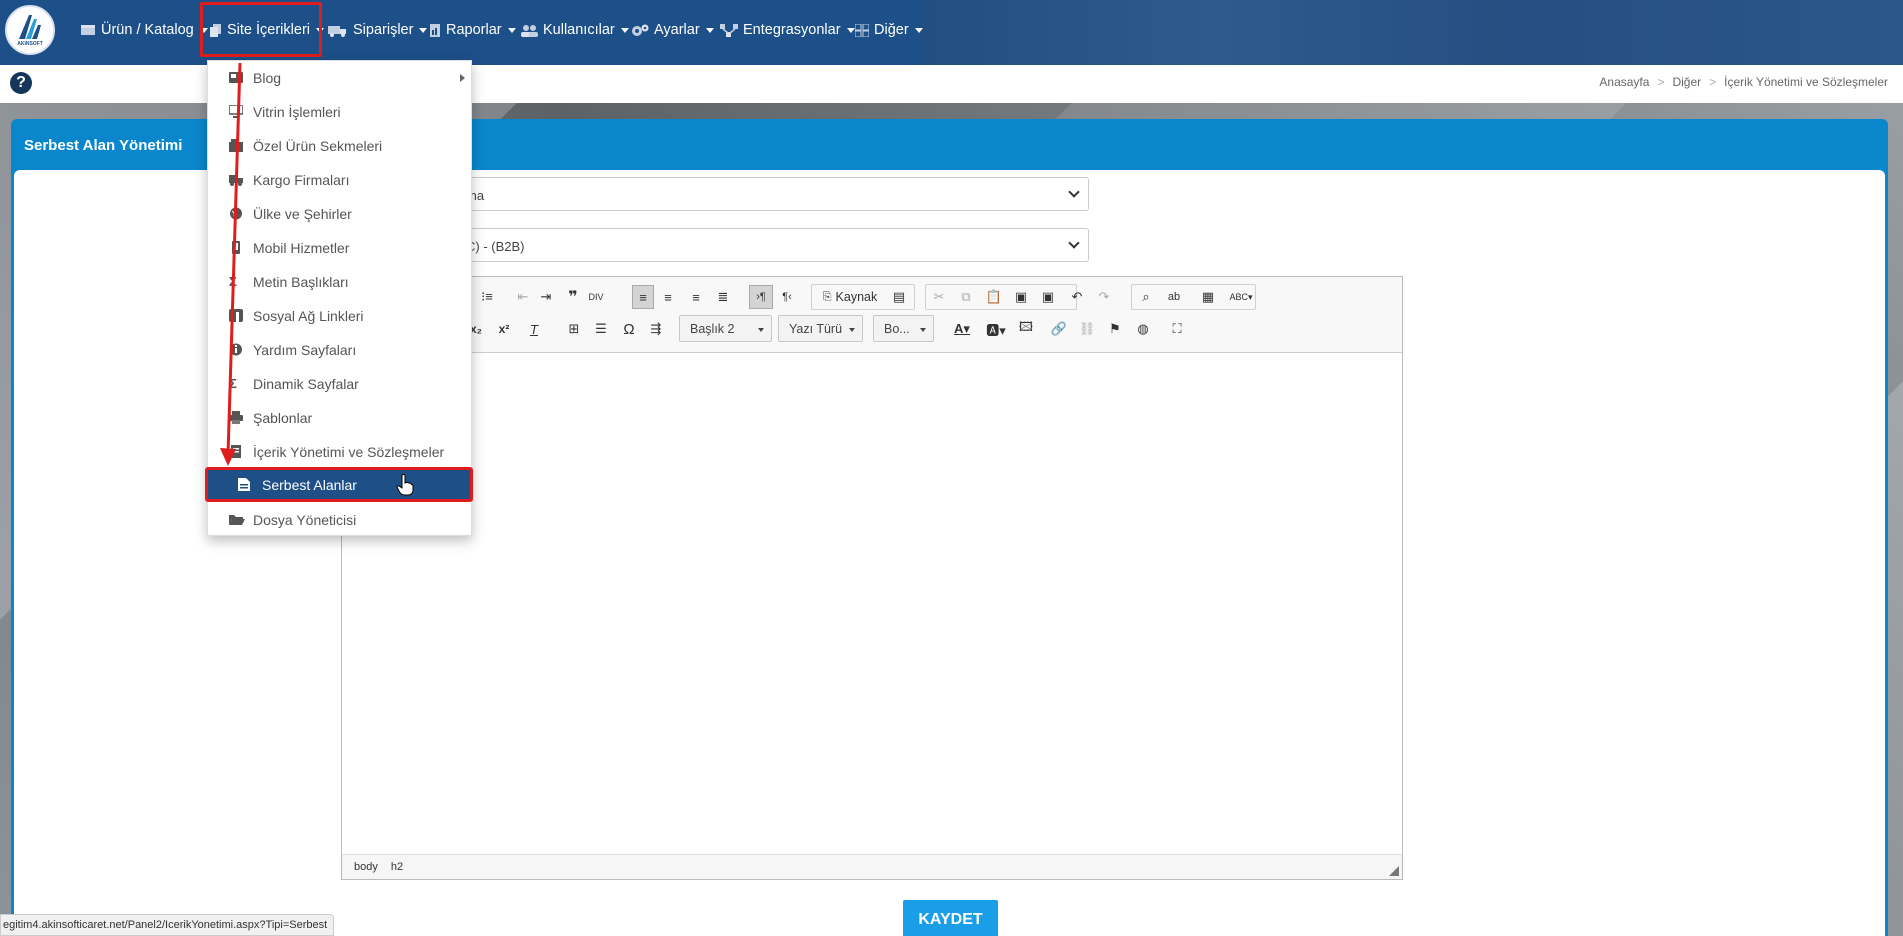 The height and width of the screenshot is (936, 1903). I want to click on special-char-icon: Ω, so click(629, 329).